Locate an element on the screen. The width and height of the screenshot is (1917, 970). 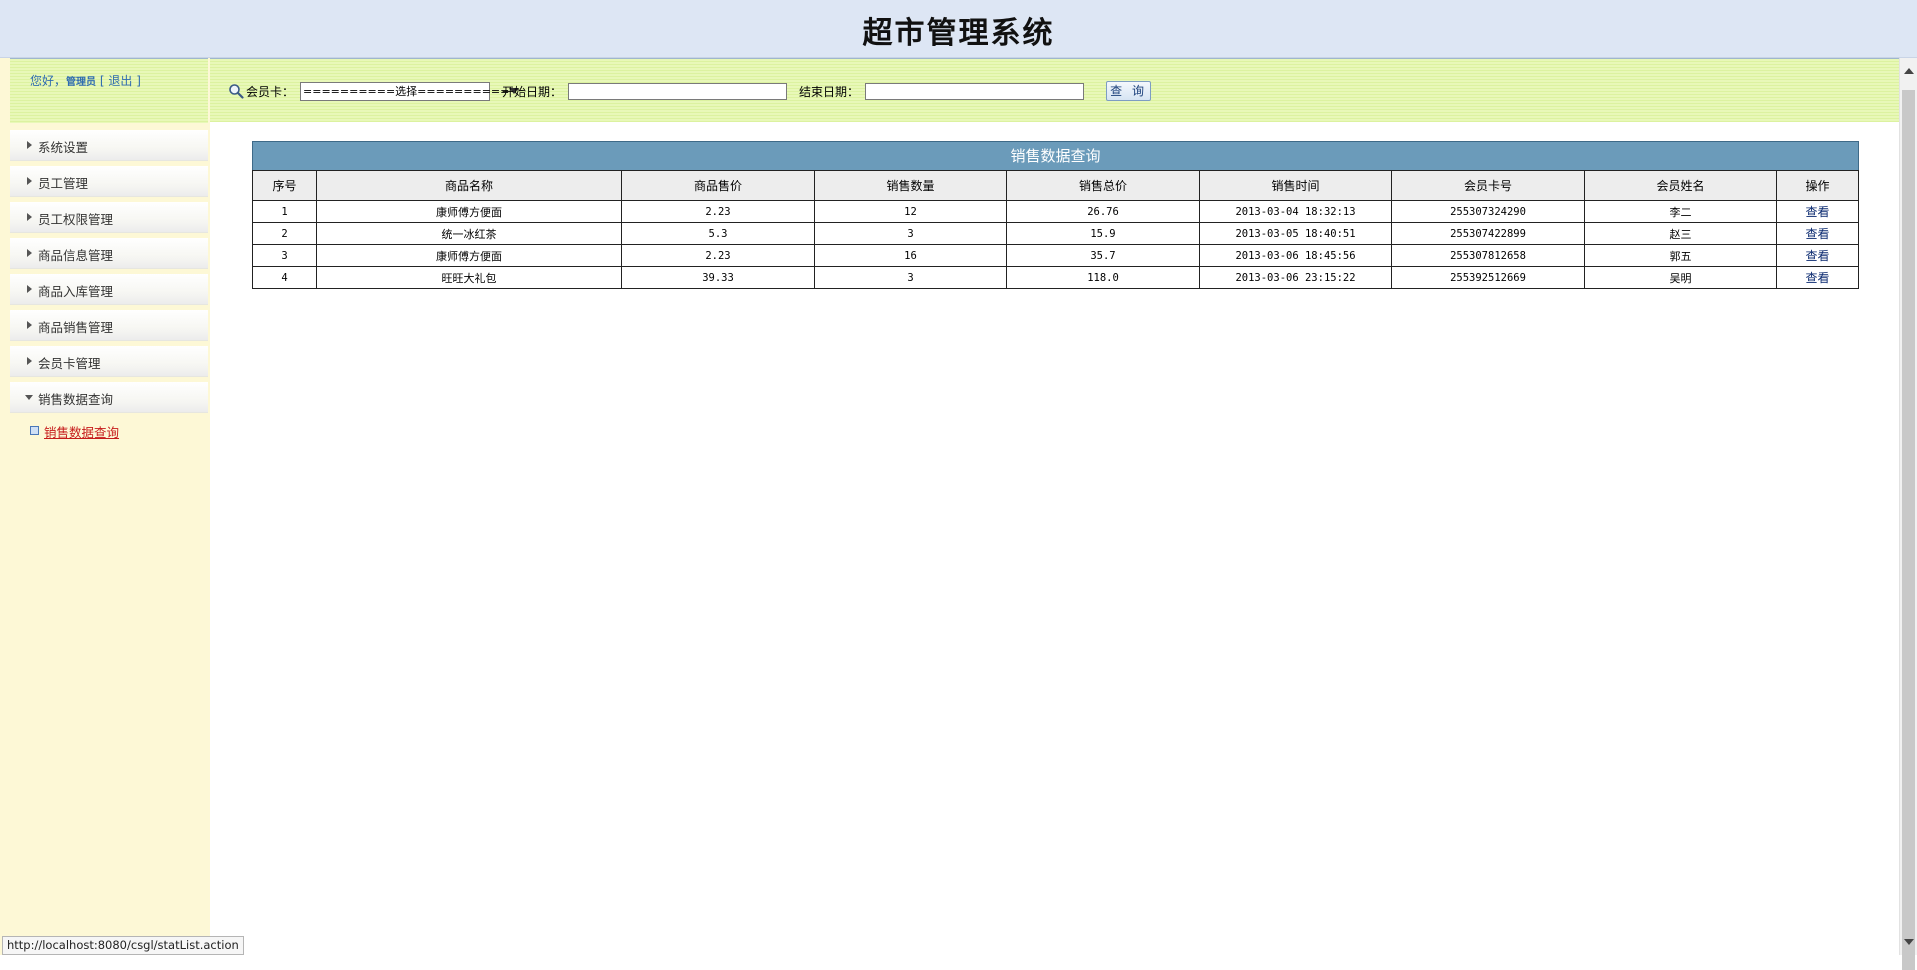
user-greeting: 您好，管理员 [ 退出 ] is located at coordinates (85, 80).